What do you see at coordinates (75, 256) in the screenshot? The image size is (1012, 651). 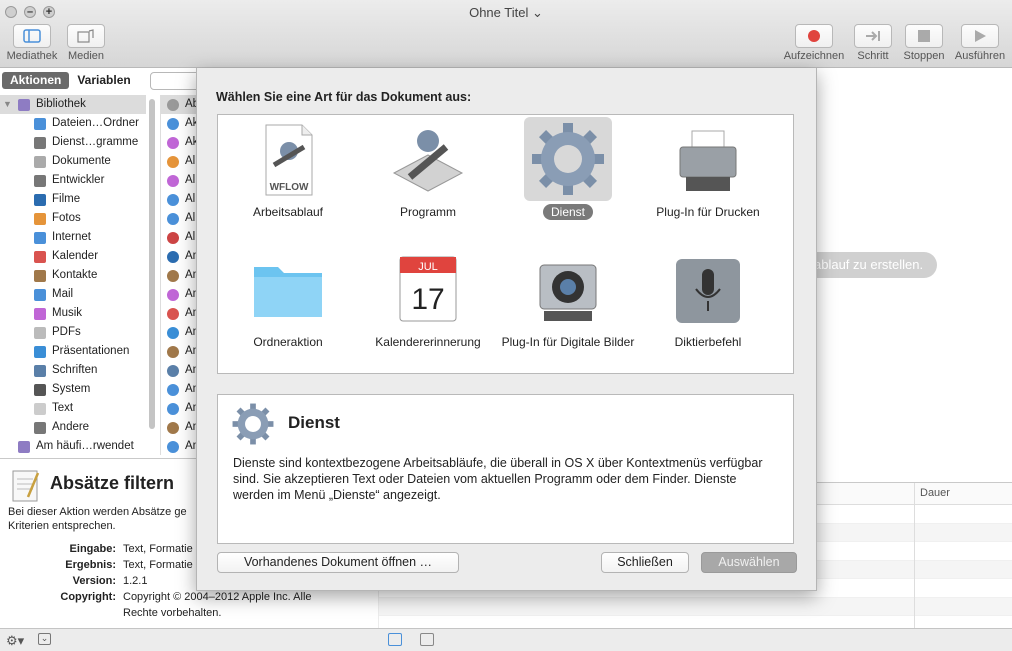 I see `library-item-label: Kalender` at bounding box center [75, 256].